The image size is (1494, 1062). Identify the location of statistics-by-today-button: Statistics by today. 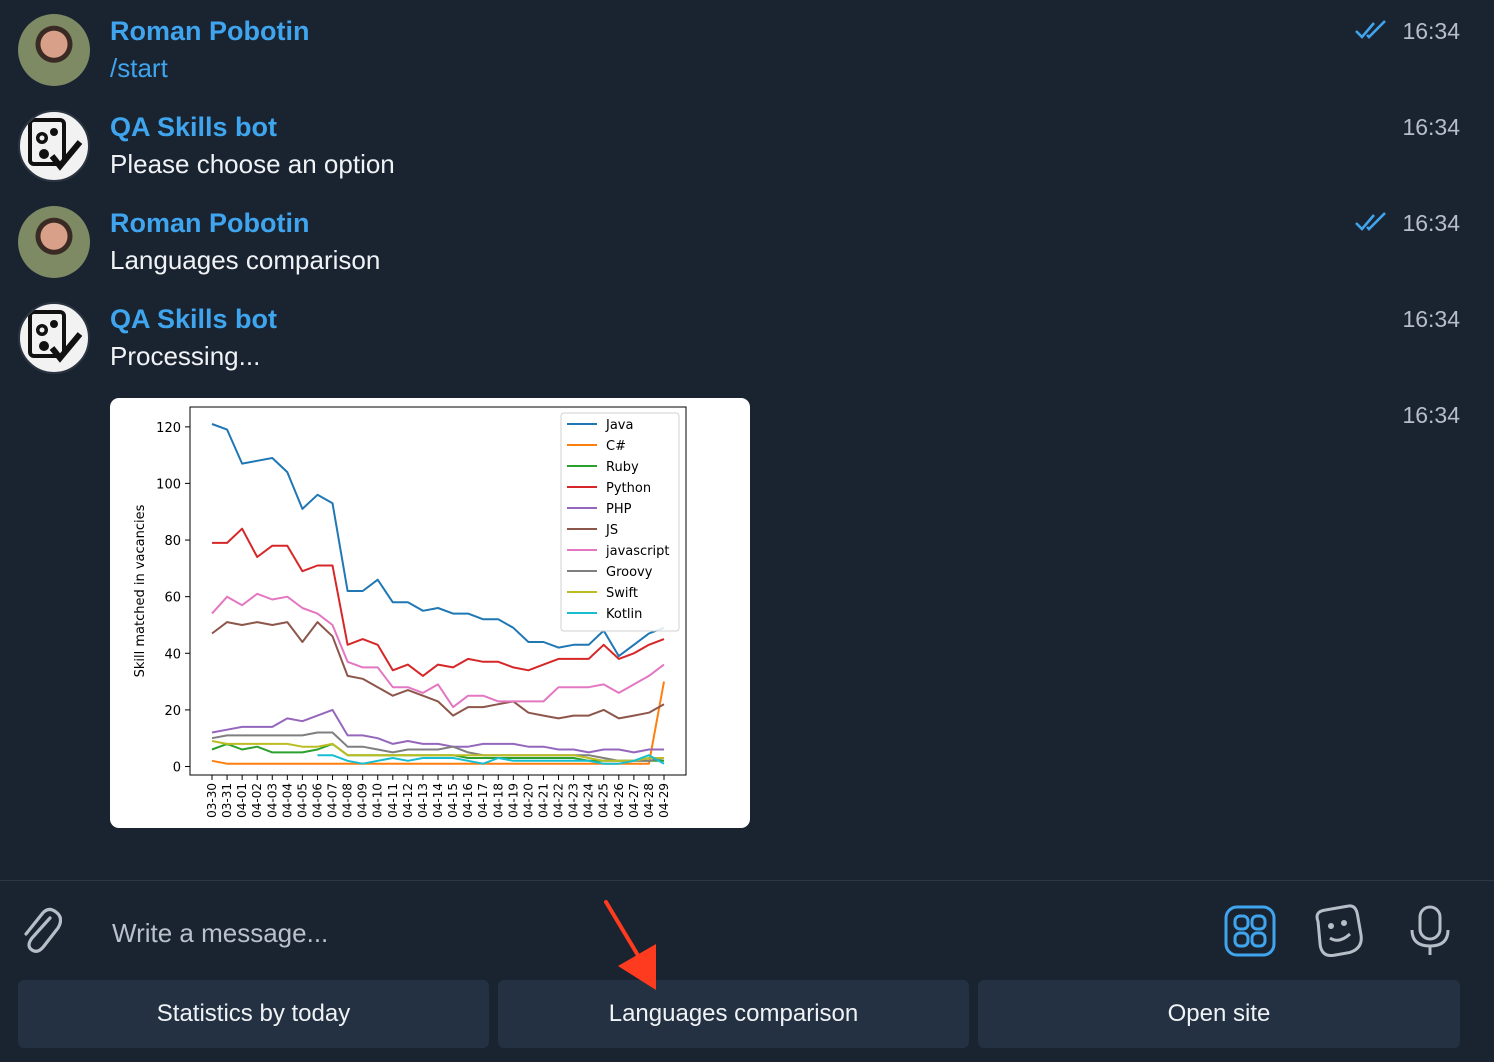
(253, 1014).